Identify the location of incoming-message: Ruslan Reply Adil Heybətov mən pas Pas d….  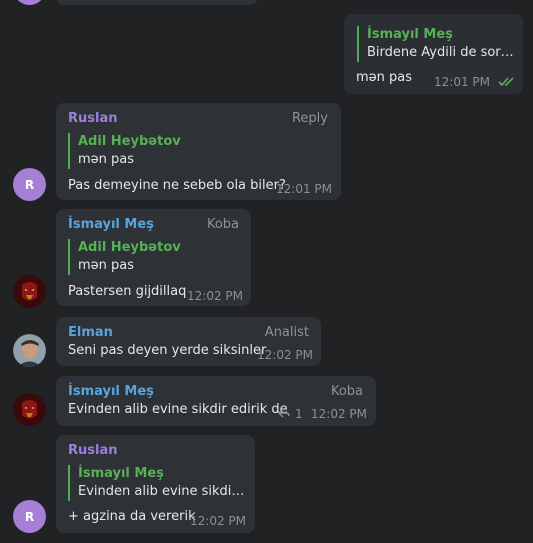
(198, 151).